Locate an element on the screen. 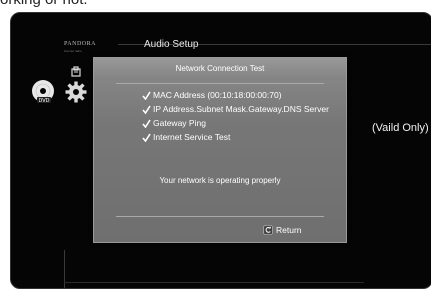 This screenshot has height=298, width=431. check-item: Gateway Ping is located at coordinates (235, 123).